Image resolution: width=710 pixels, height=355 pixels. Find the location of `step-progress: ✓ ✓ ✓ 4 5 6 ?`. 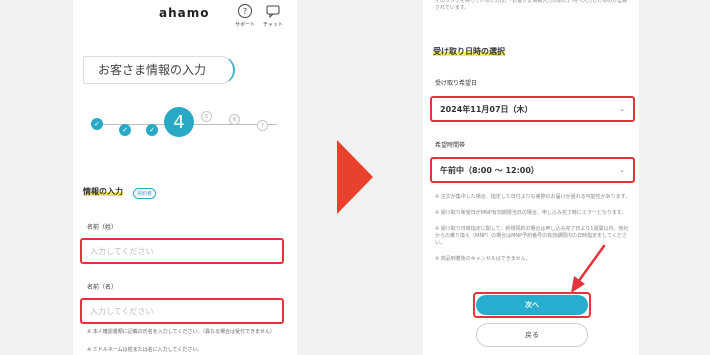

step-progress: ✓ ✓ ✓ 4 5 6 ? is located at coordinates (184, 124).